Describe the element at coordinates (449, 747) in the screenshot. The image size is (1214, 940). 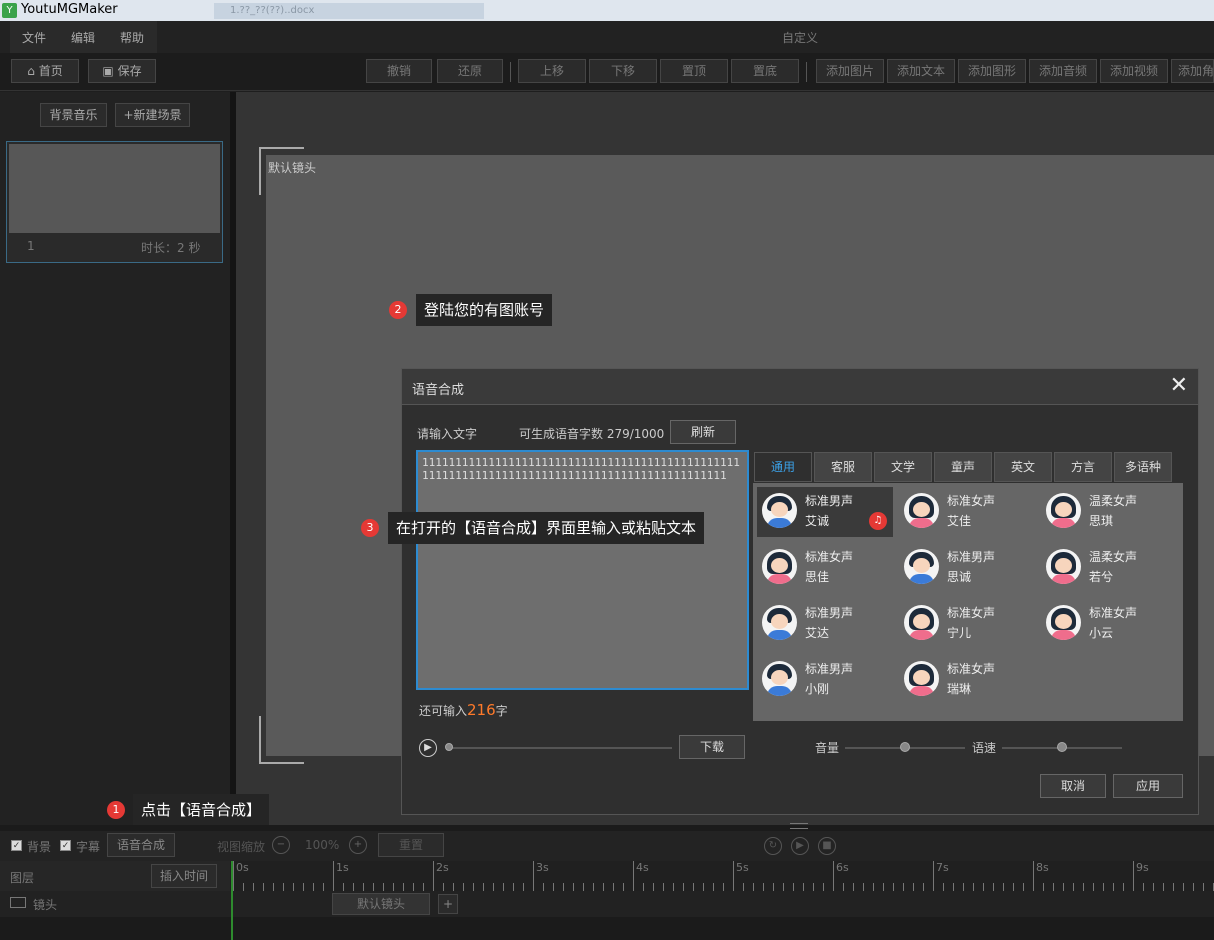
I see `preview-progress-handle` at that location.